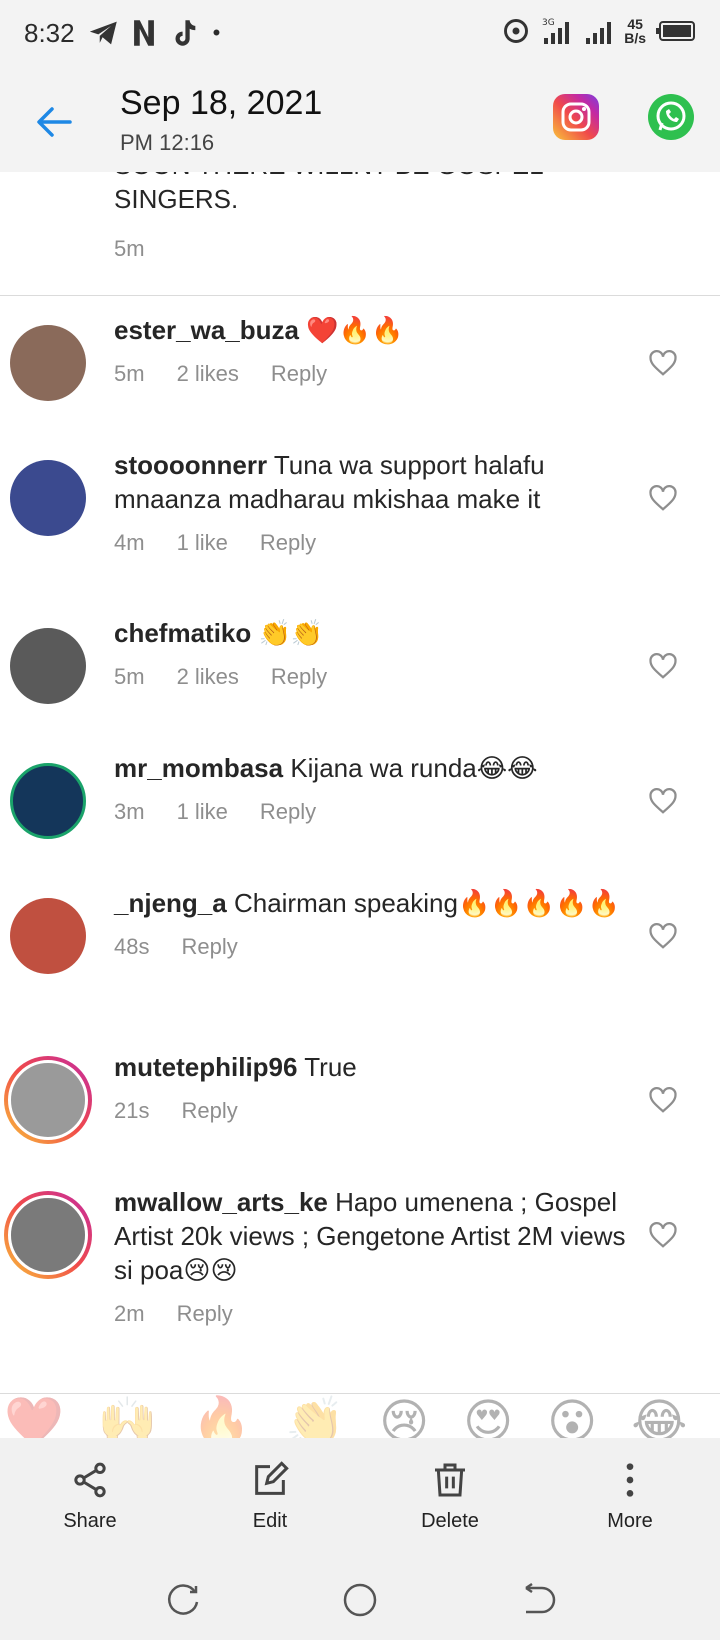 This screenshot has width=720, height=1640. I want to click on comment-time: 2m, so click(129, 1313).